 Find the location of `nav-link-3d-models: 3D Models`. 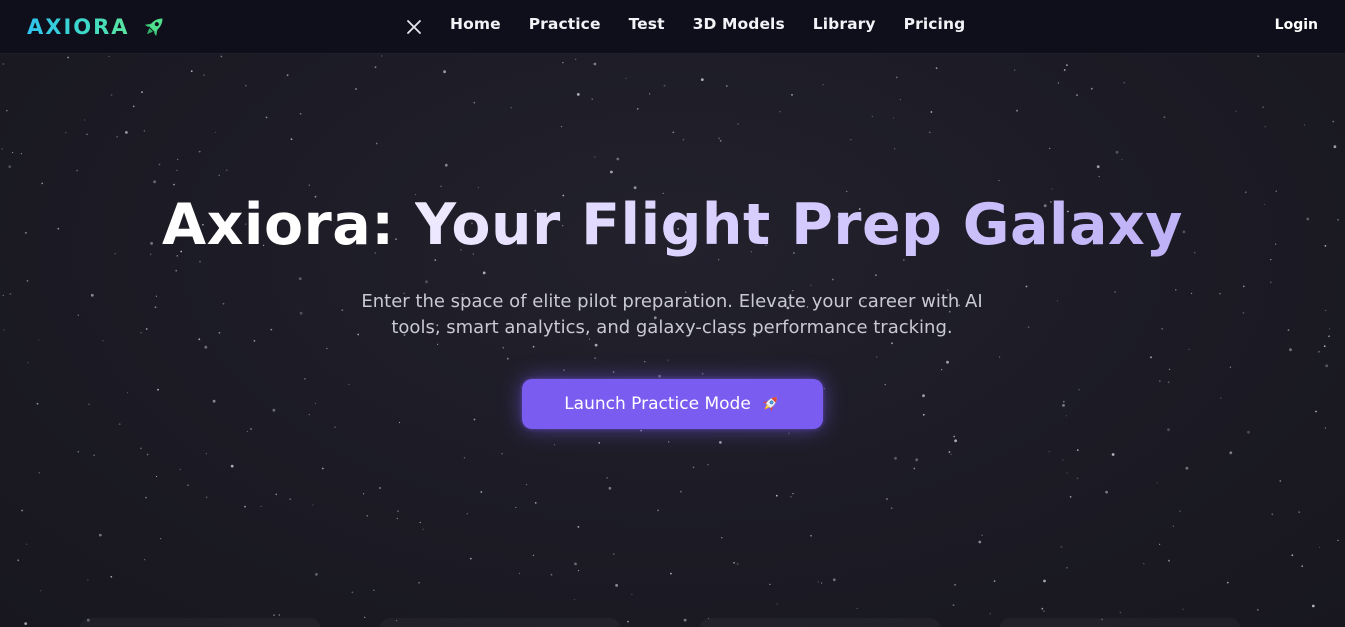

nav-link-3d-models: 3D Models is located at coordinates (739, 24).